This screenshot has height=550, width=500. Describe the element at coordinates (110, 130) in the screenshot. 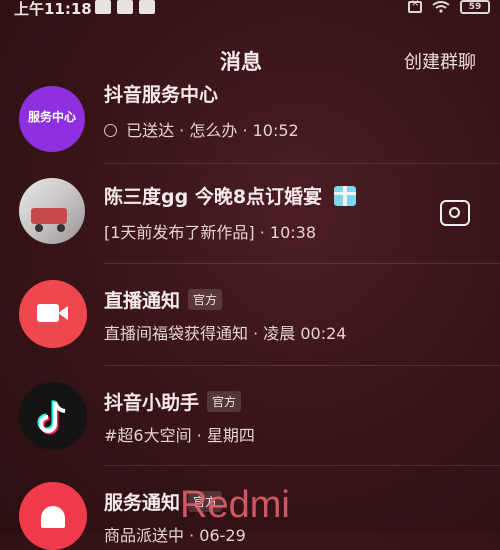

I see `delivered-icon` at that location.